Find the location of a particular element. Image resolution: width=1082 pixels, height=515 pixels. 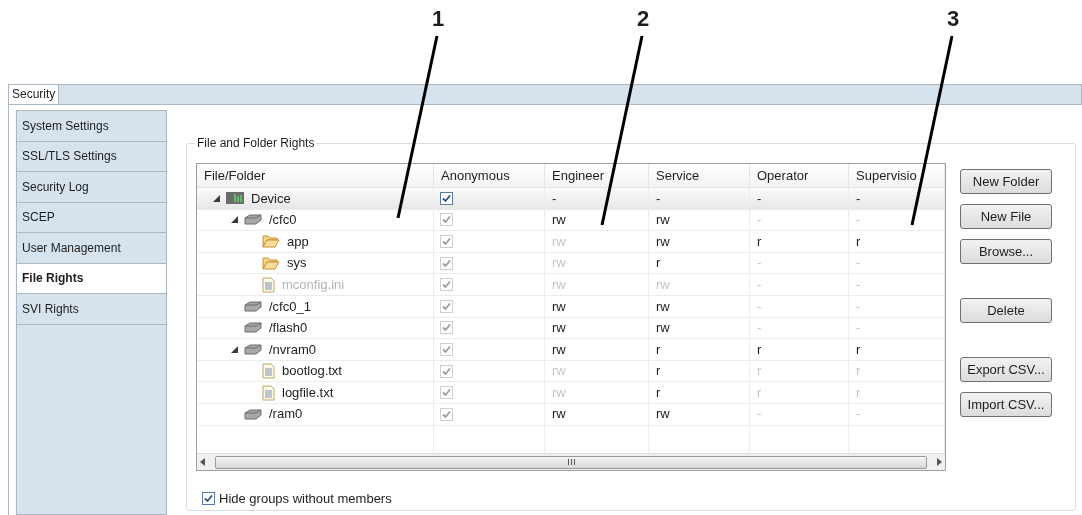

column-header: Engineer is located at coordinates (597, 175).